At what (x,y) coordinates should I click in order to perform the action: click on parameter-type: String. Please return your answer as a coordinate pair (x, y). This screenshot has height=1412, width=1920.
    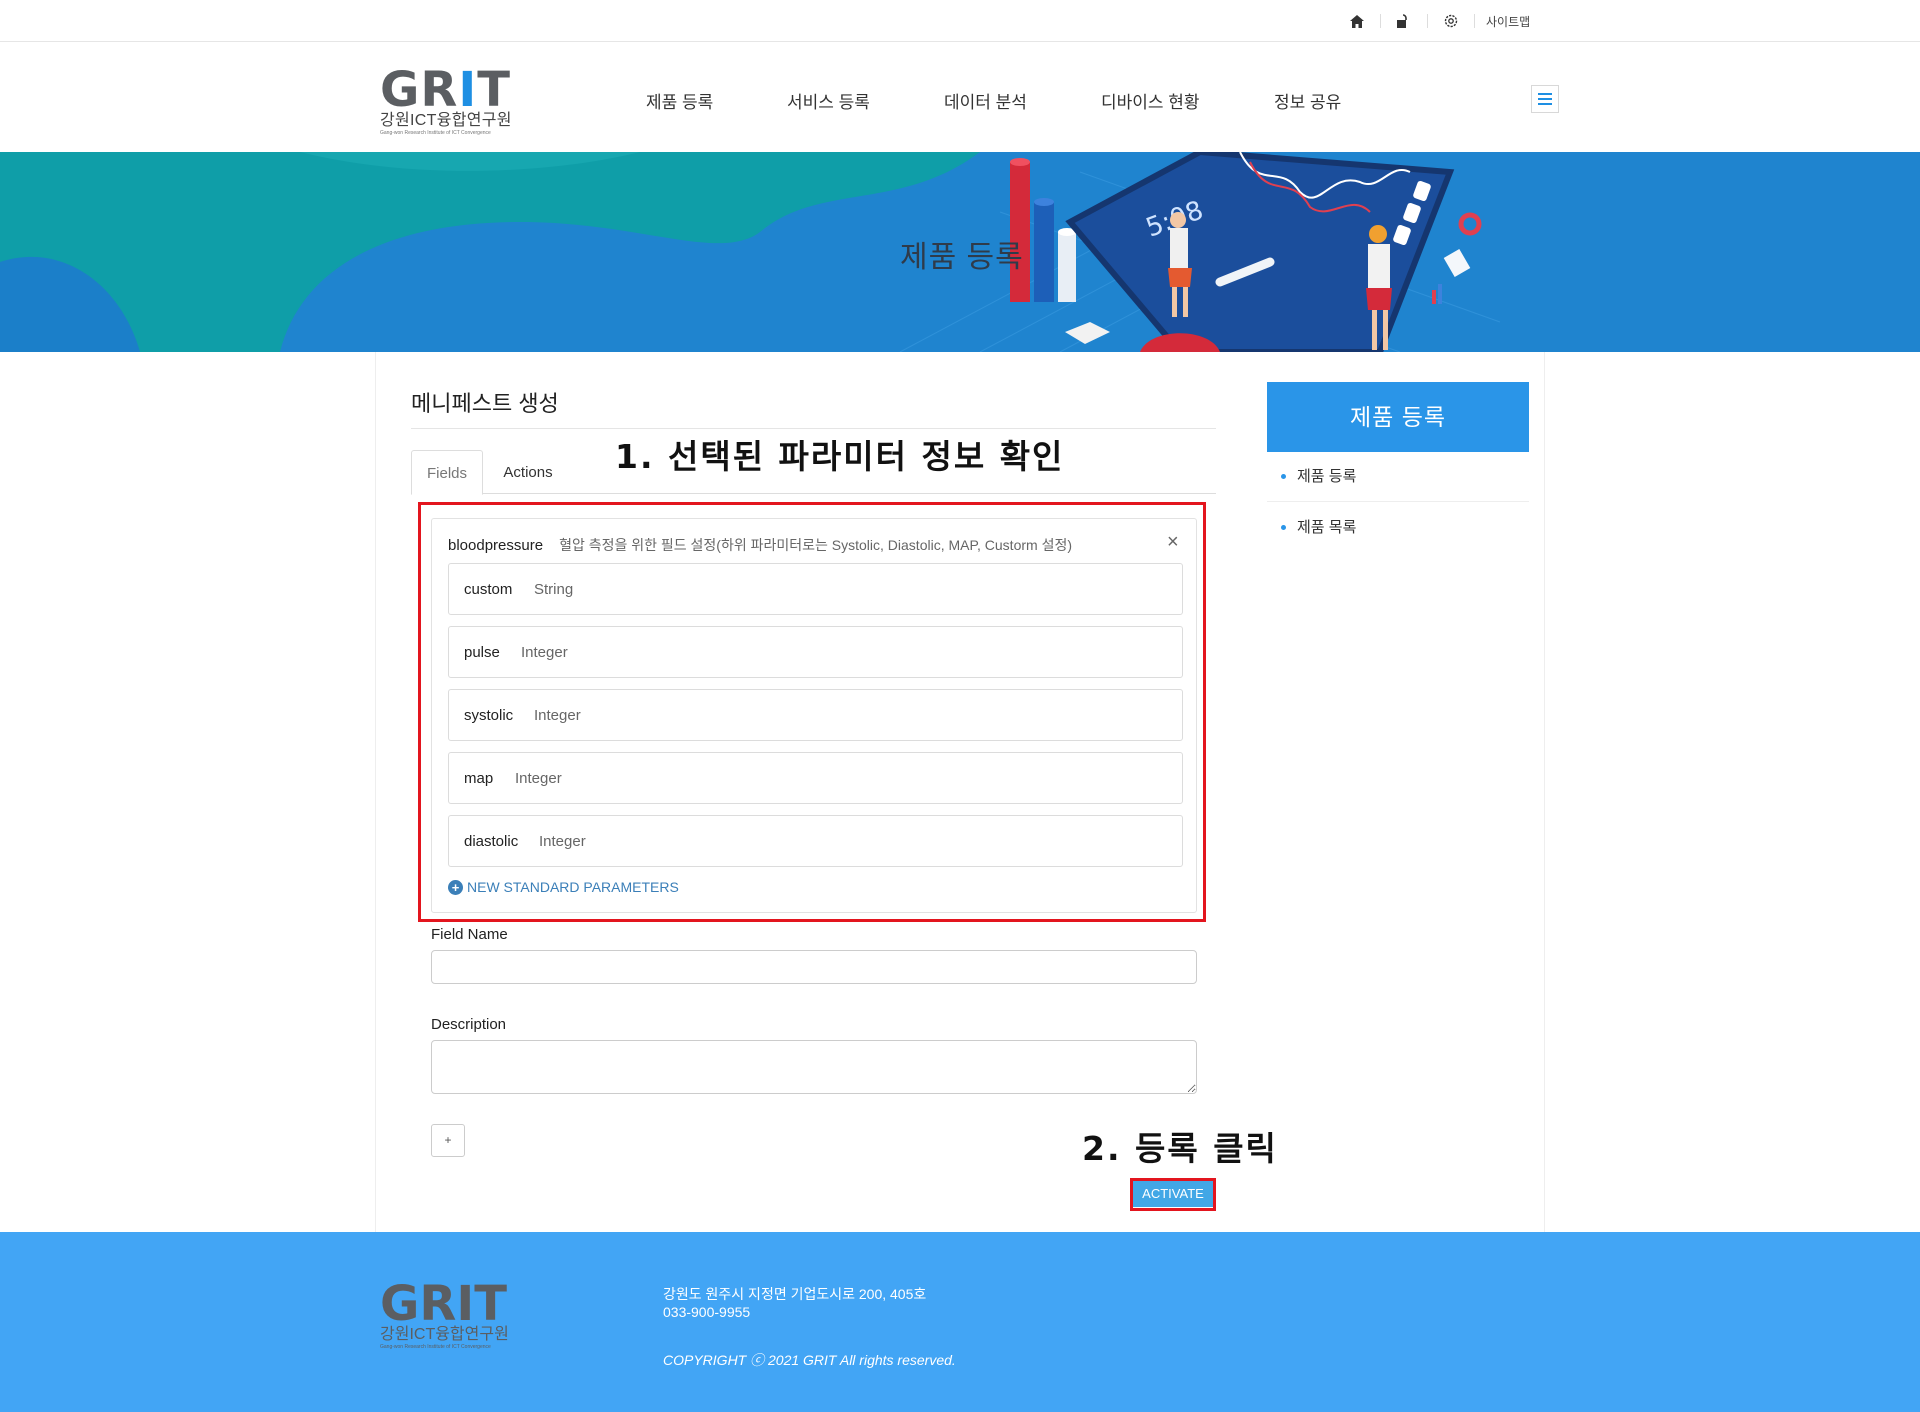
    Looking at the image, I should click on (554, 589).